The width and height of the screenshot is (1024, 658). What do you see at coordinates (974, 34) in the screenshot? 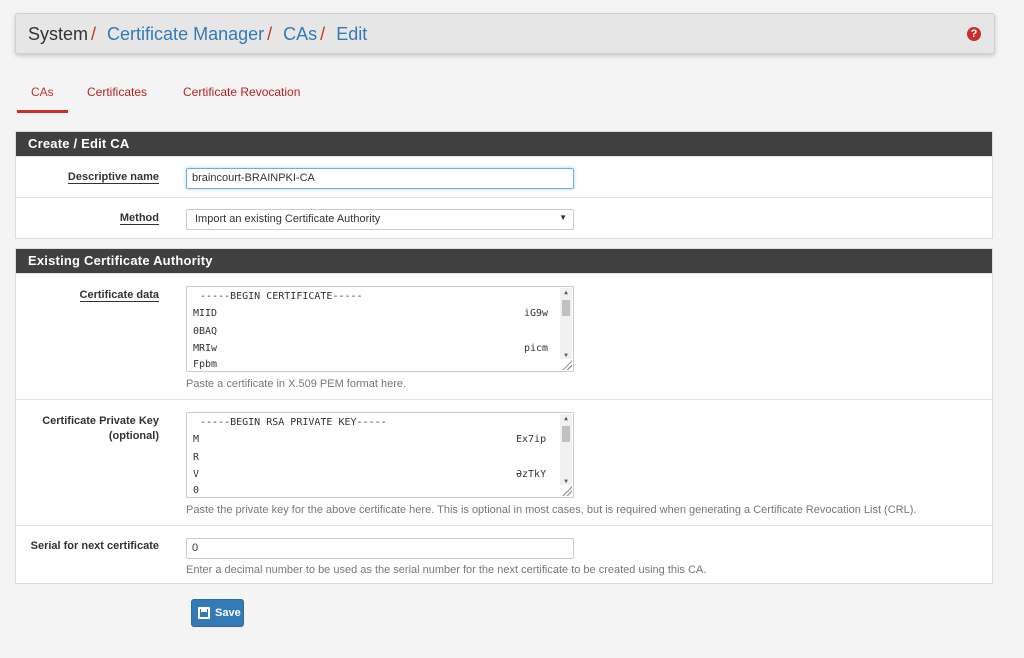
I see `question-icon: ?` at bounding box center [974, 34].